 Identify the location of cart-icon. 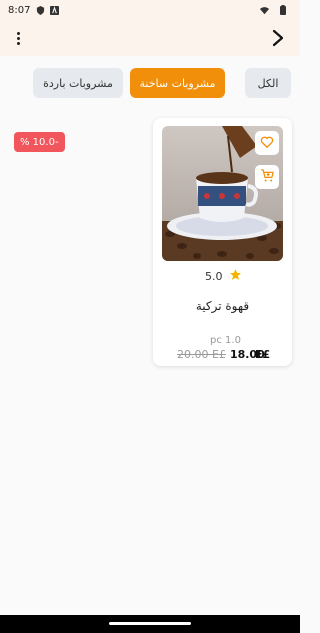
(267, 177).